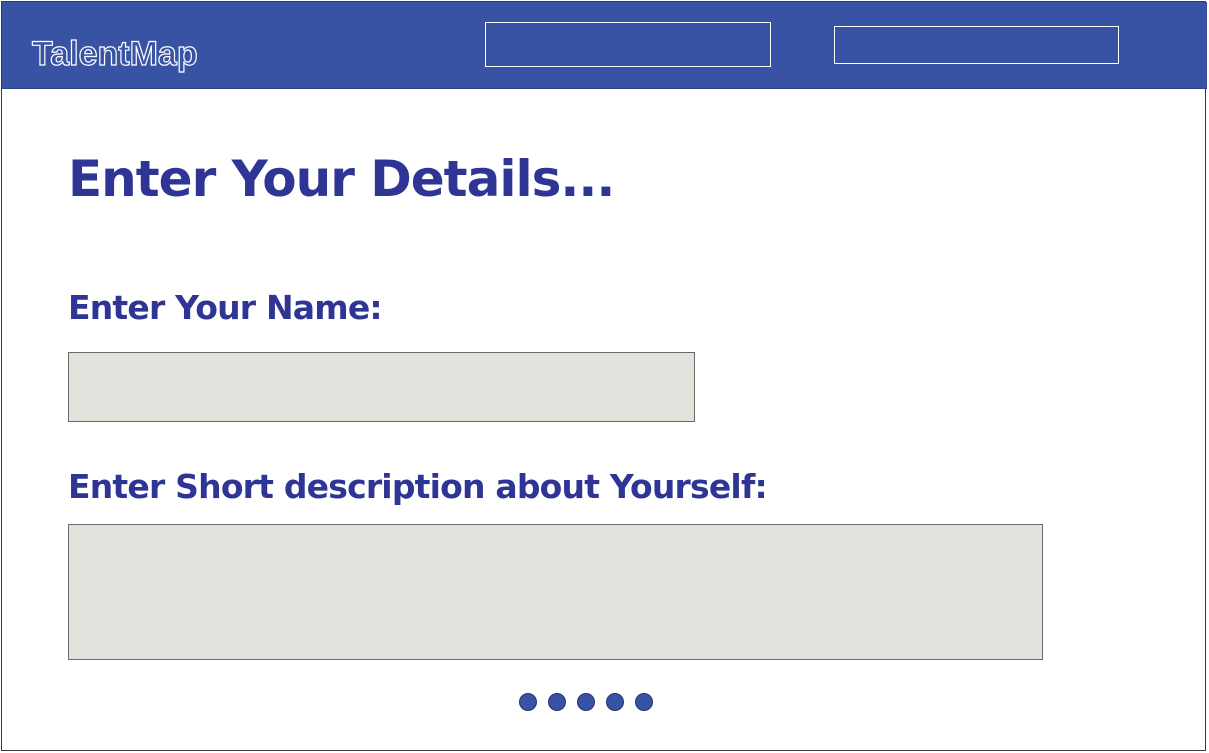  I want to click on name-input, so click(381, 387).